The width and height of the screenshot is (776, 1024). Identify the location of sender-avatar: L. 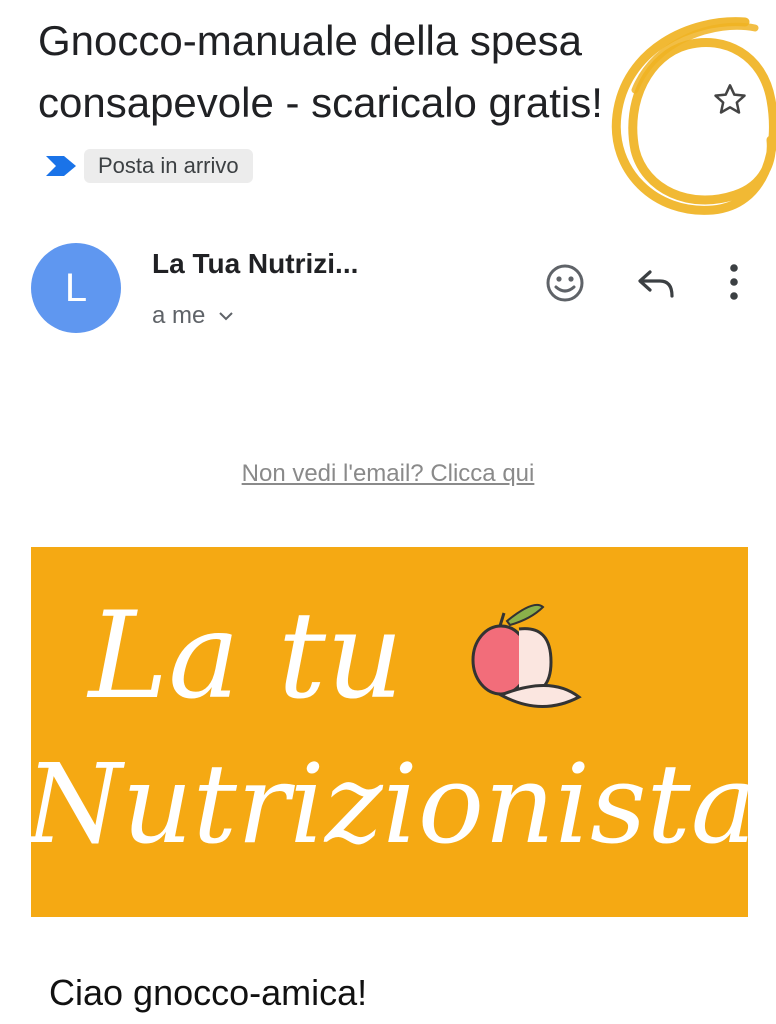
(76, 288).